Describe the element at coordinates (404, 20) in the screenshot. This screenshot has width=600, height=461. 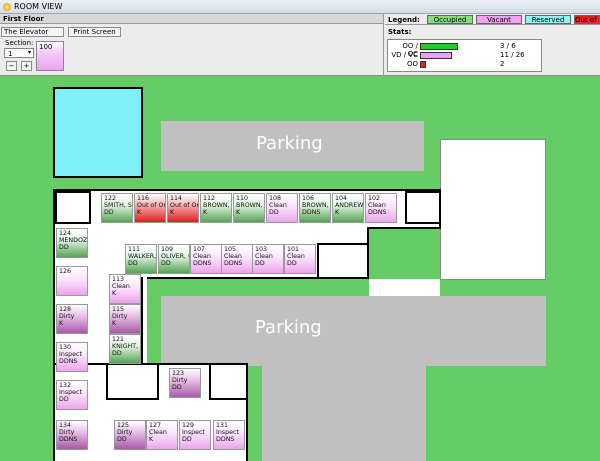
I see `legend-label: Legend:` at that location.